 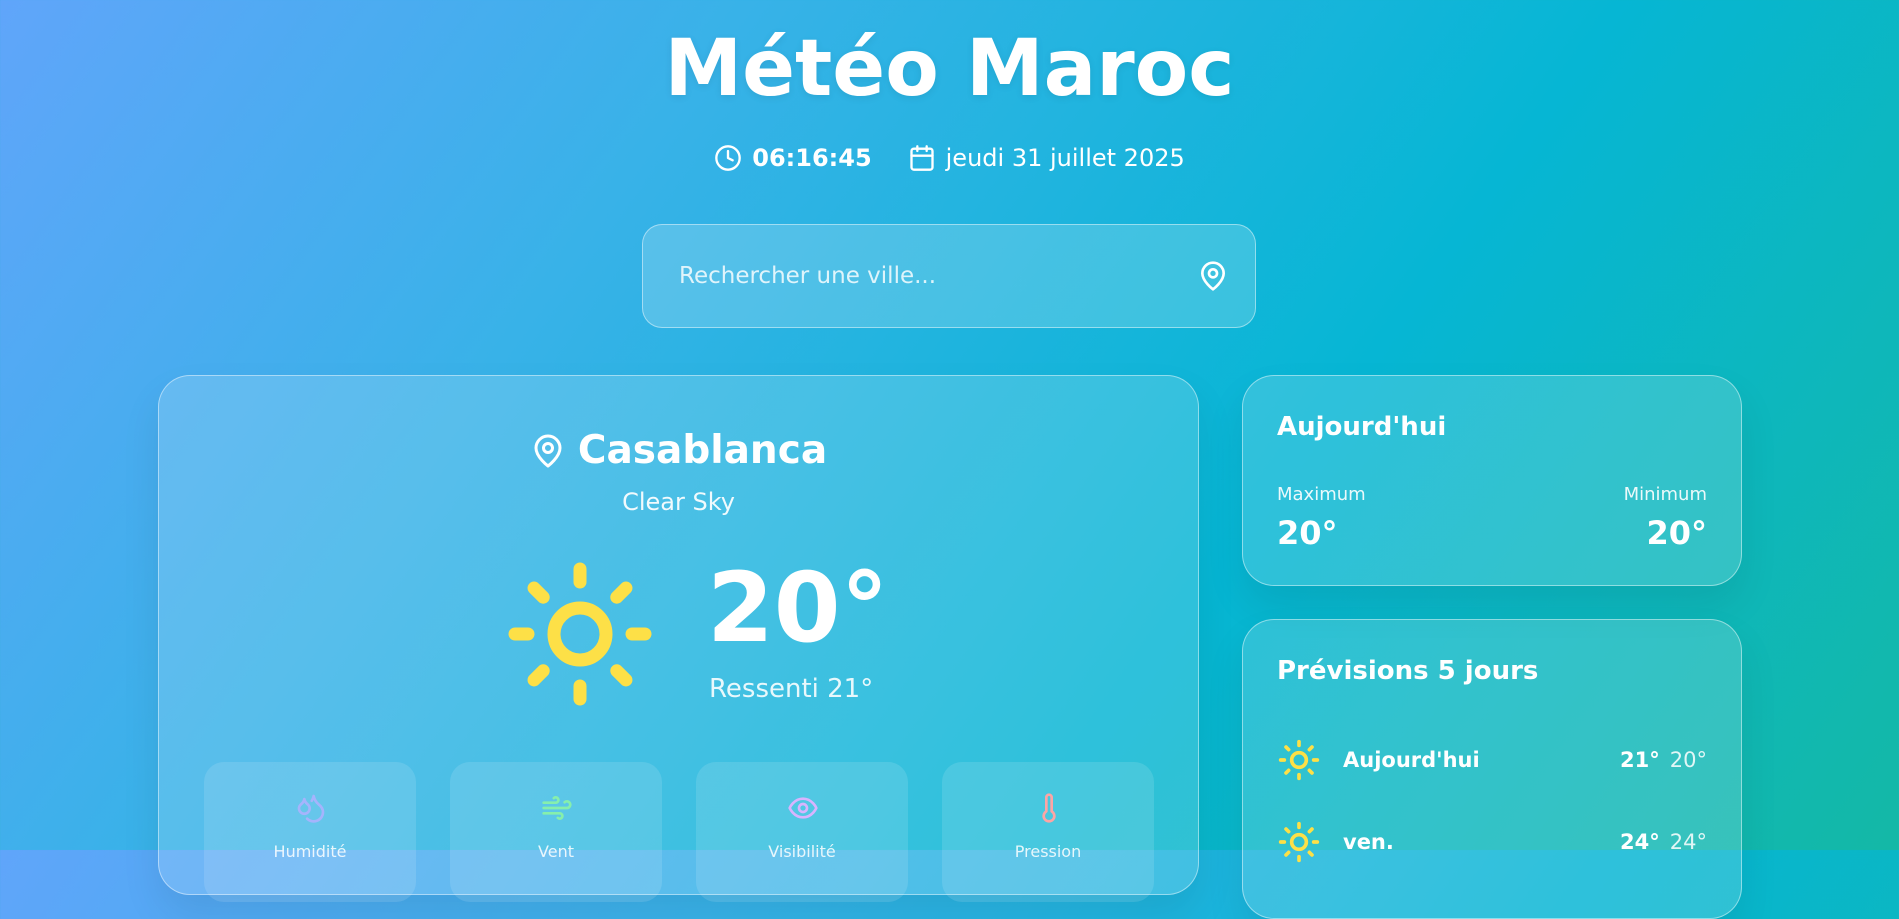 I want to click on clock-icon, so click(x=728, y=158).